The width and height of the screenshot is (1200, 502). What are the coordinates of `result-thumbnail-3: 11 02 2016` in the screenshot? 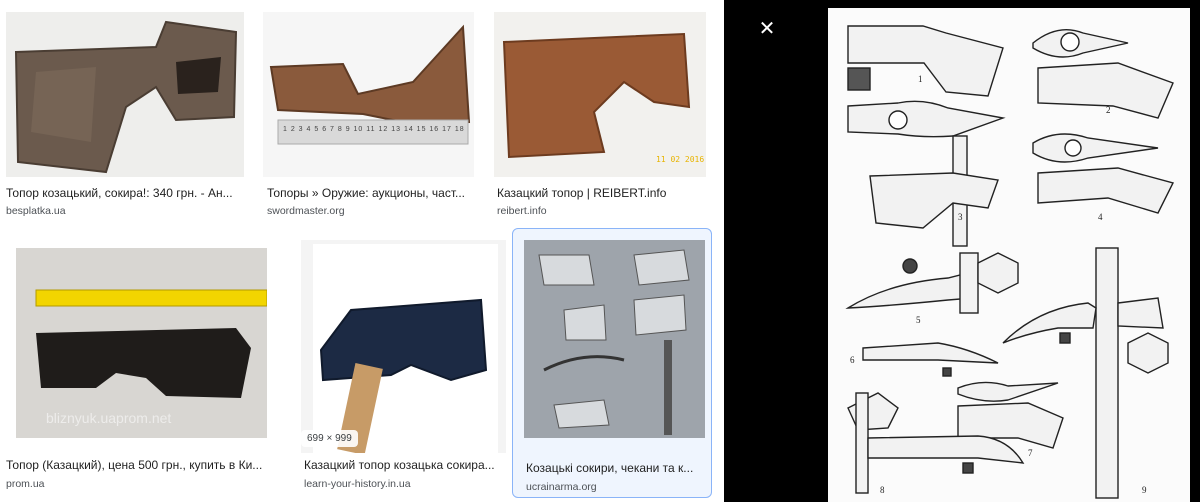 It's located at (600, 94).